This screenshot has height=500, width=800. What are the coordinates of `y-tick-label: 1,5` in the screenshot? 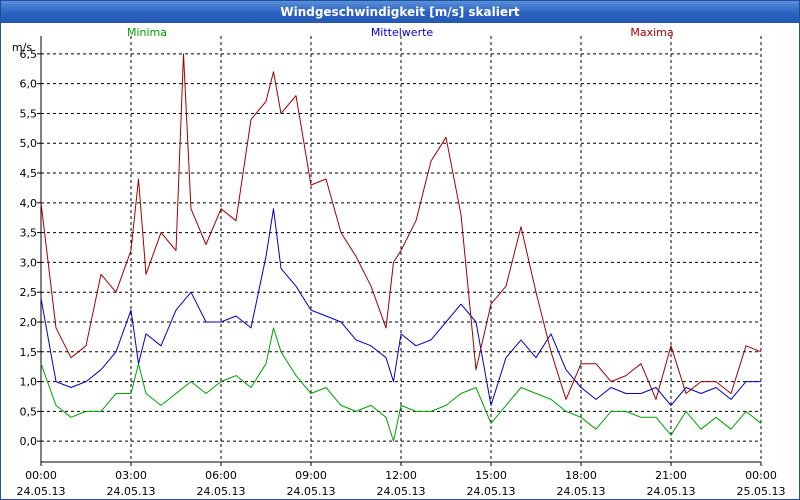 It's located at (29, 352).